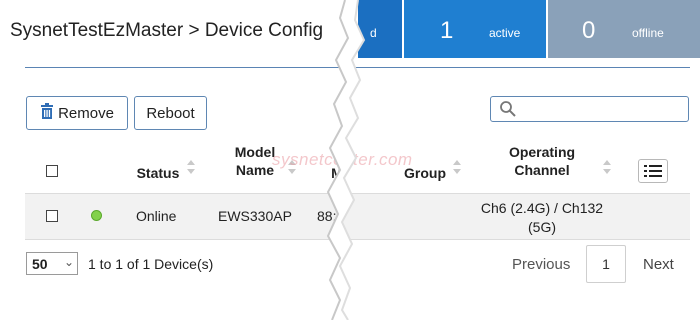 Image resolution: width=700 pixels, height=320 pixels. I want to click on previous-page-button: Previous, so click(541, 264).